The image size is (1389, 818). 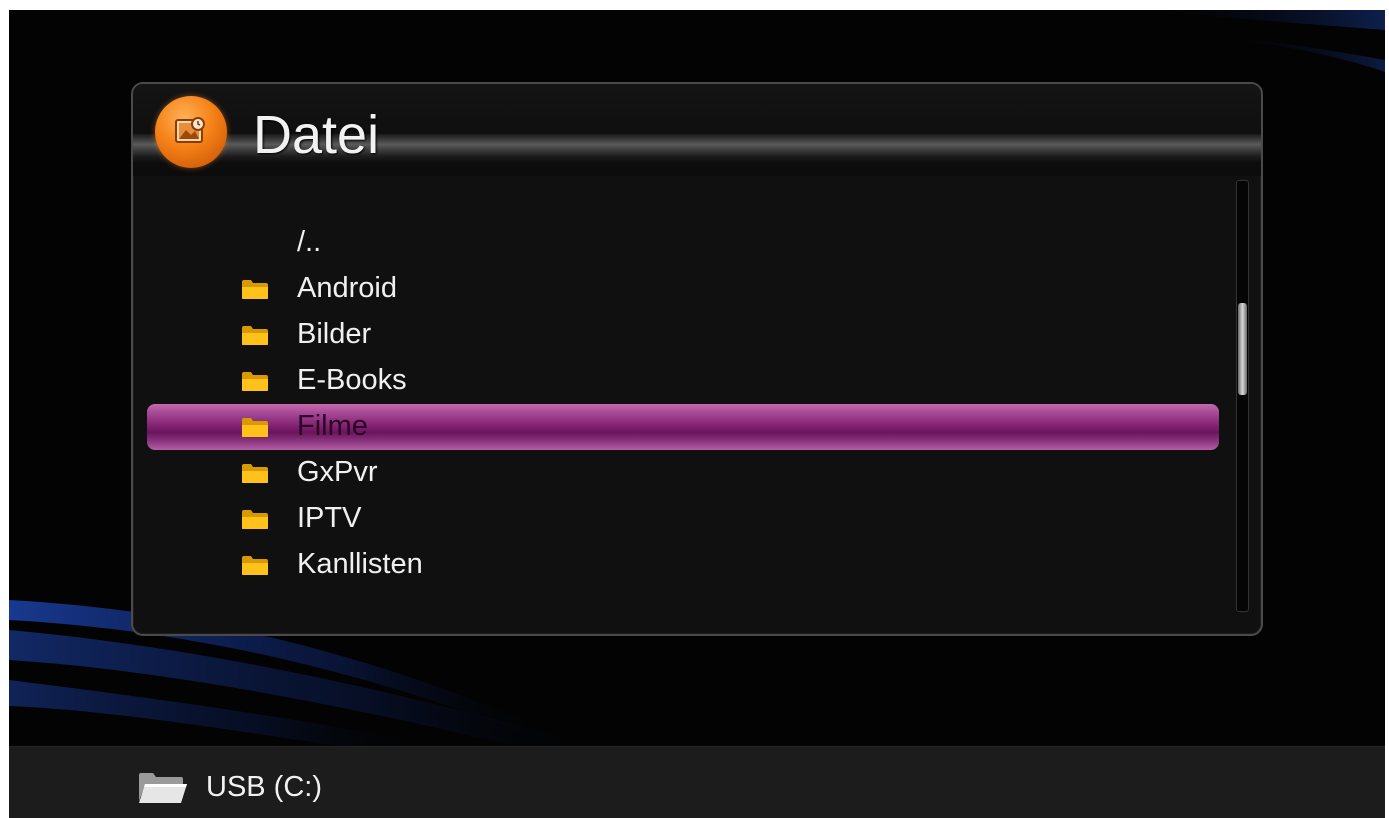 I want to click on picture-icon, so click(x=191, y=132).